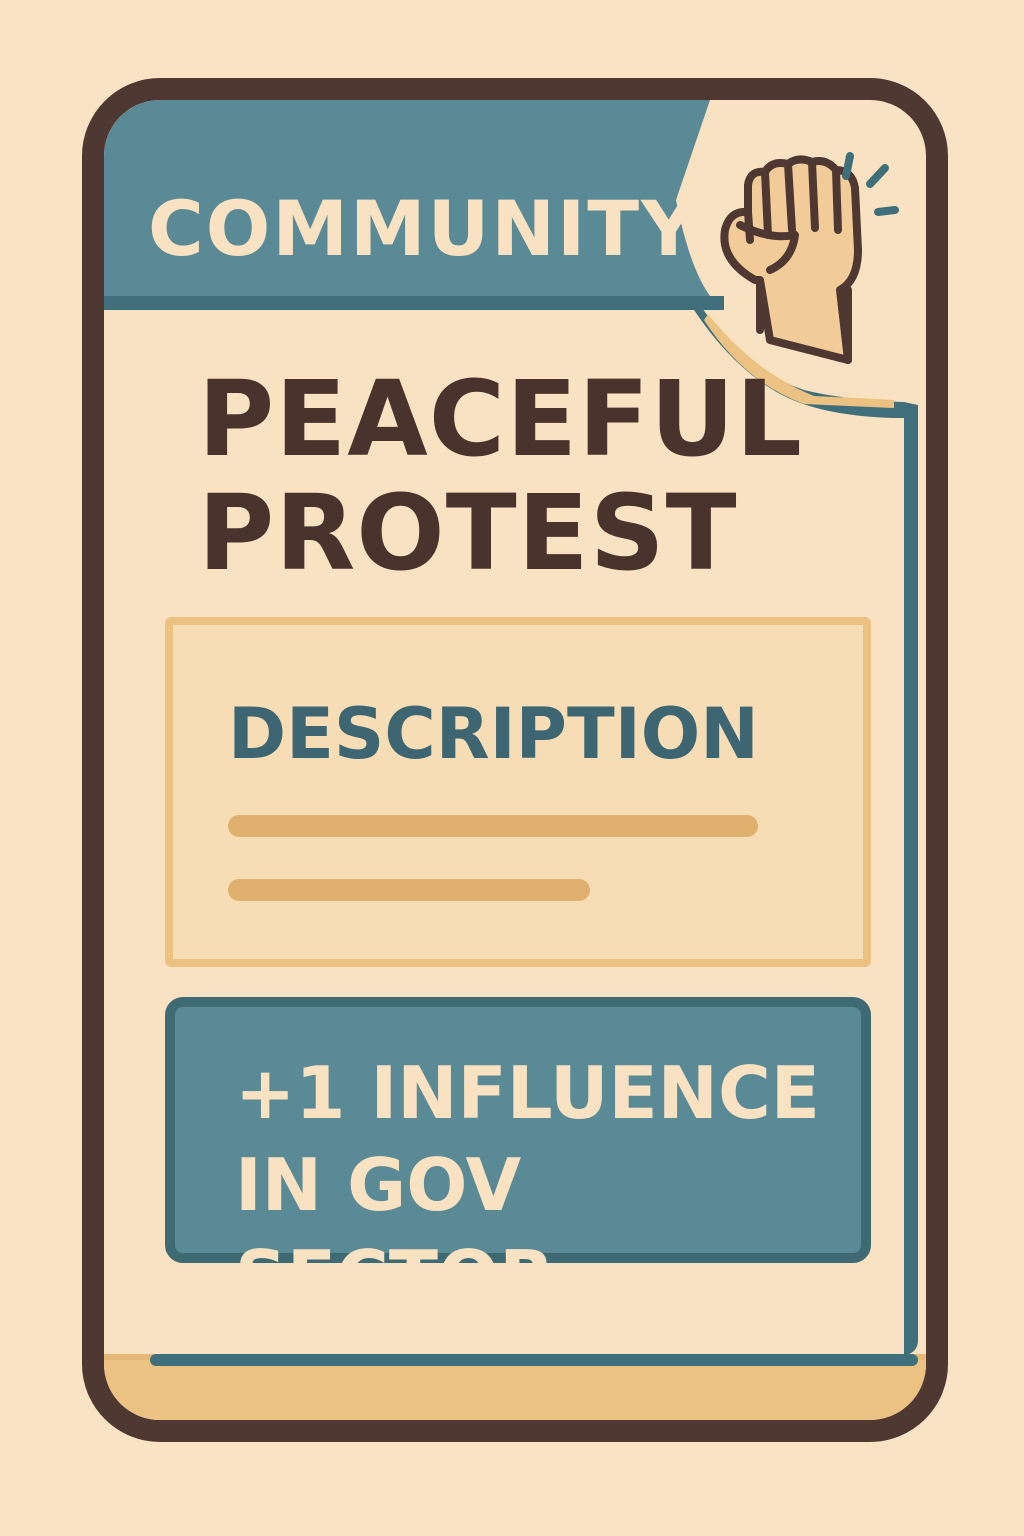 Image resolution: width=1024 pixels, height=1536 pixels. Describe the element at coordinates (468, 533) in the screenshot. I see `title-line-2: PROTEST` at that location.